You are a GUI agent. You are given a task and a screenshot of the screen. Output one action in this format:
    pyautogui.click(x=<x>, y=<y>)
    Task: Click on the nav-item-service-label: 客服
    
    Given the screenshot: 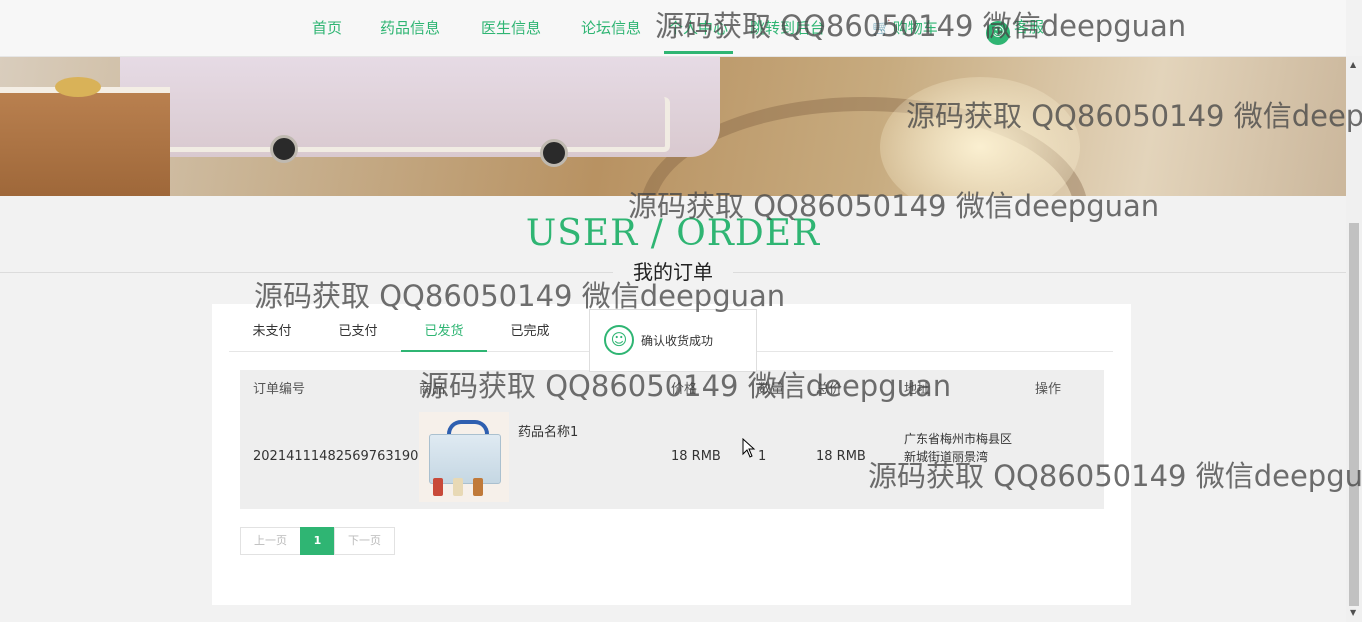 What is the action you would take?
    pyautogui.click(x=1029, y=27)
    